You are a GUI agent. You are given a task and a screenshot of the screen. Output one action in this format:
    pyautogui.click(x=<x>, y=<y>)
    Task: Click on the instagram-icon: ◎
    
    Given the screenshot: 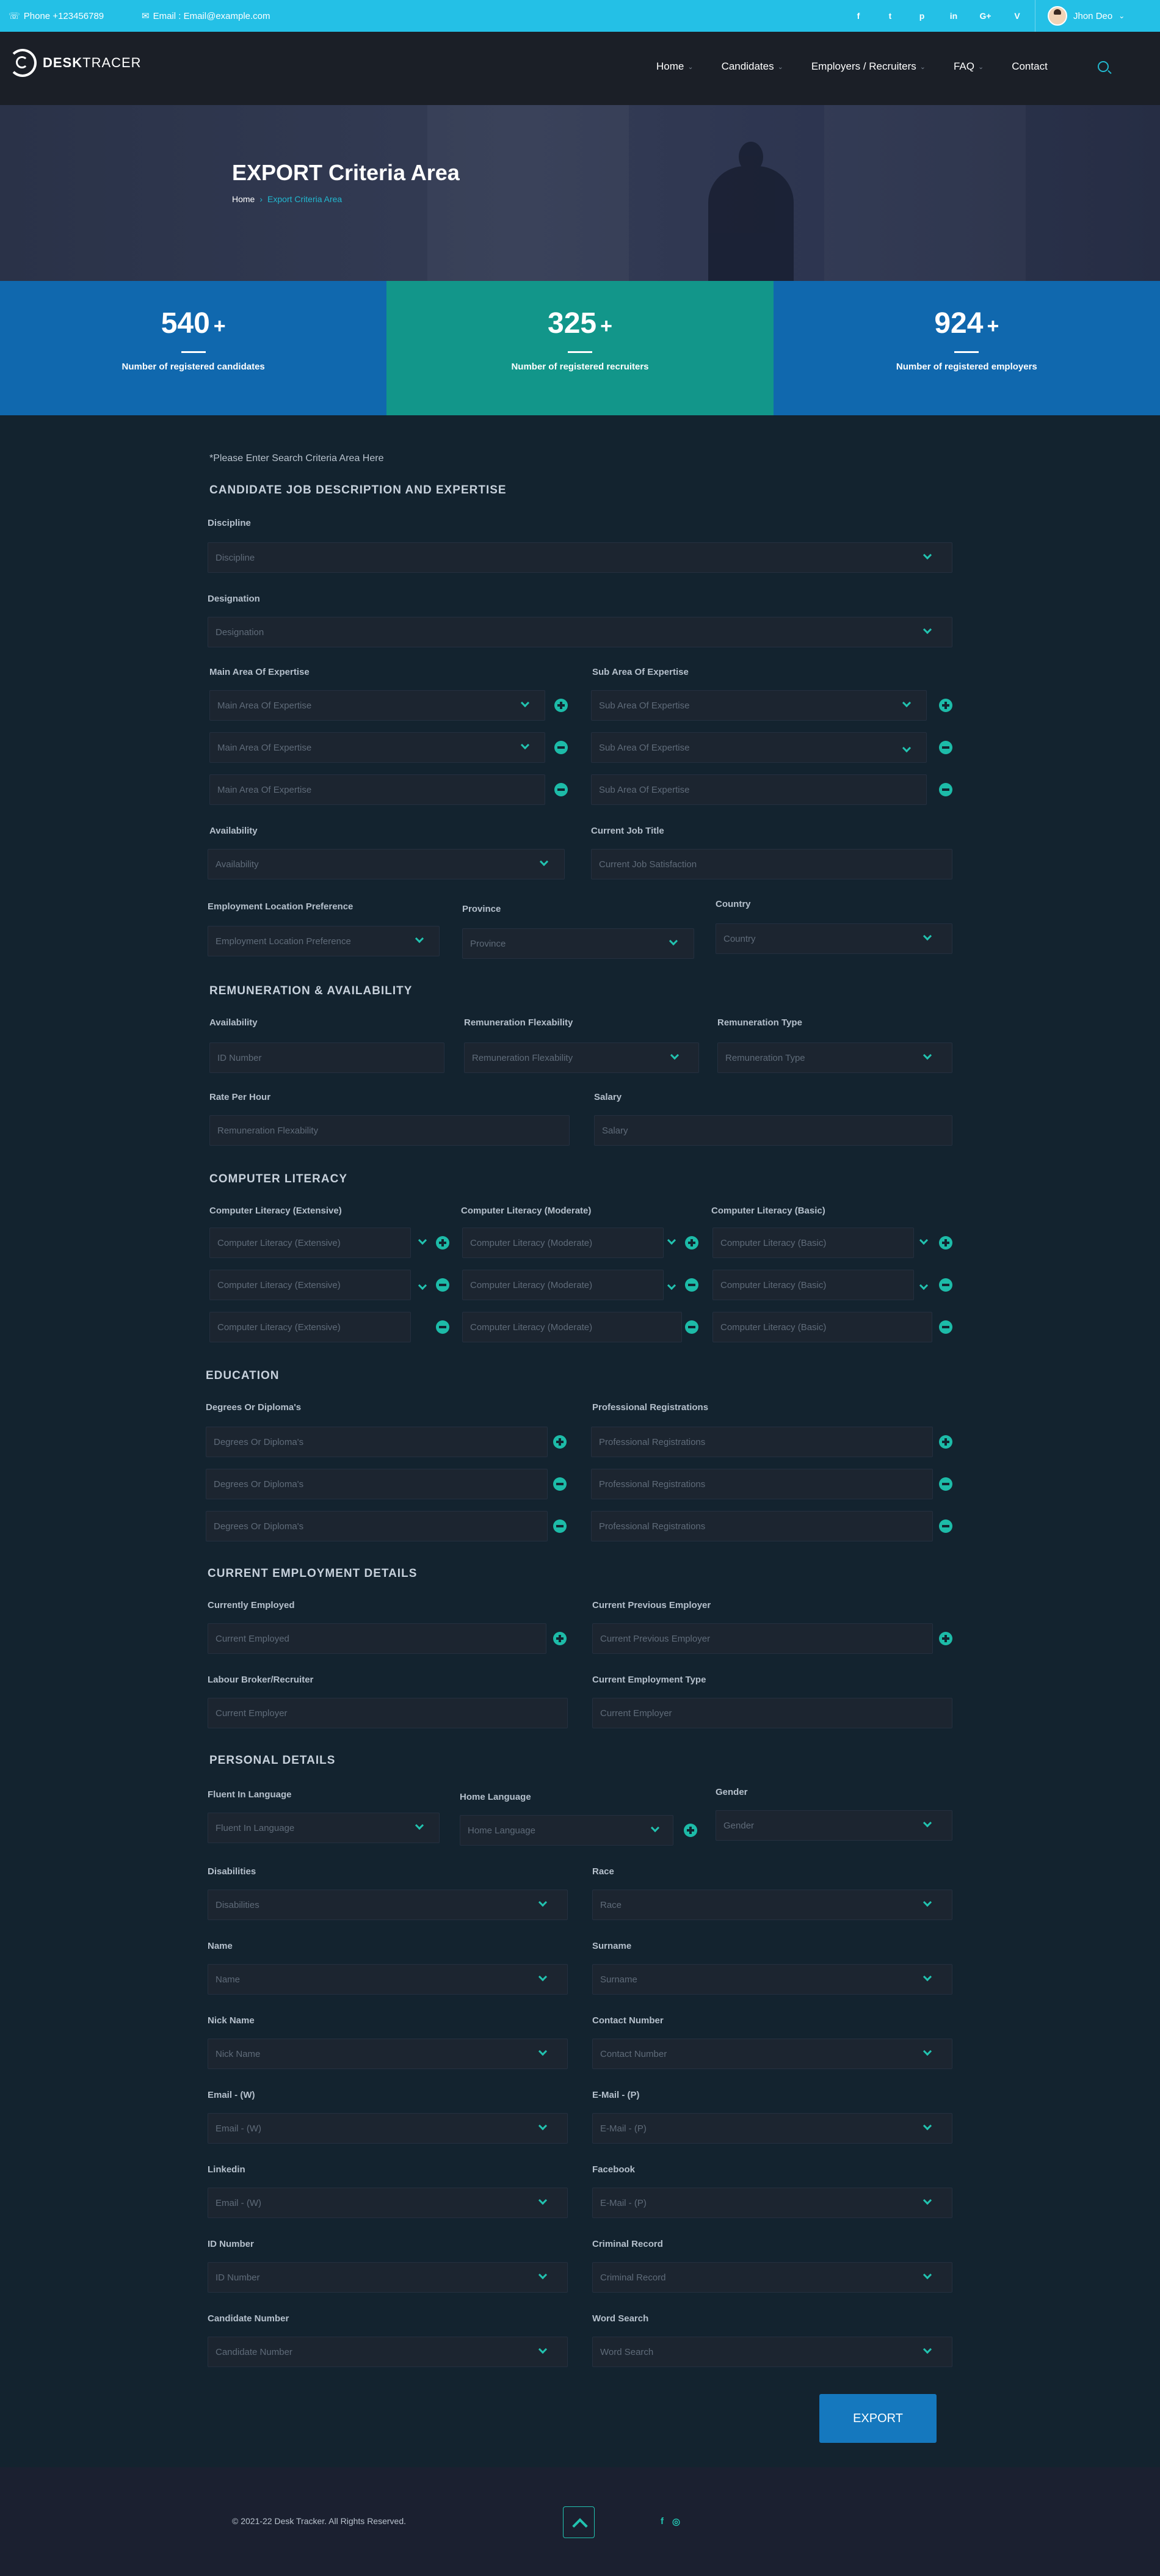 What is the action you would take?
    pyautogui.click(x=676, y=2521)
    